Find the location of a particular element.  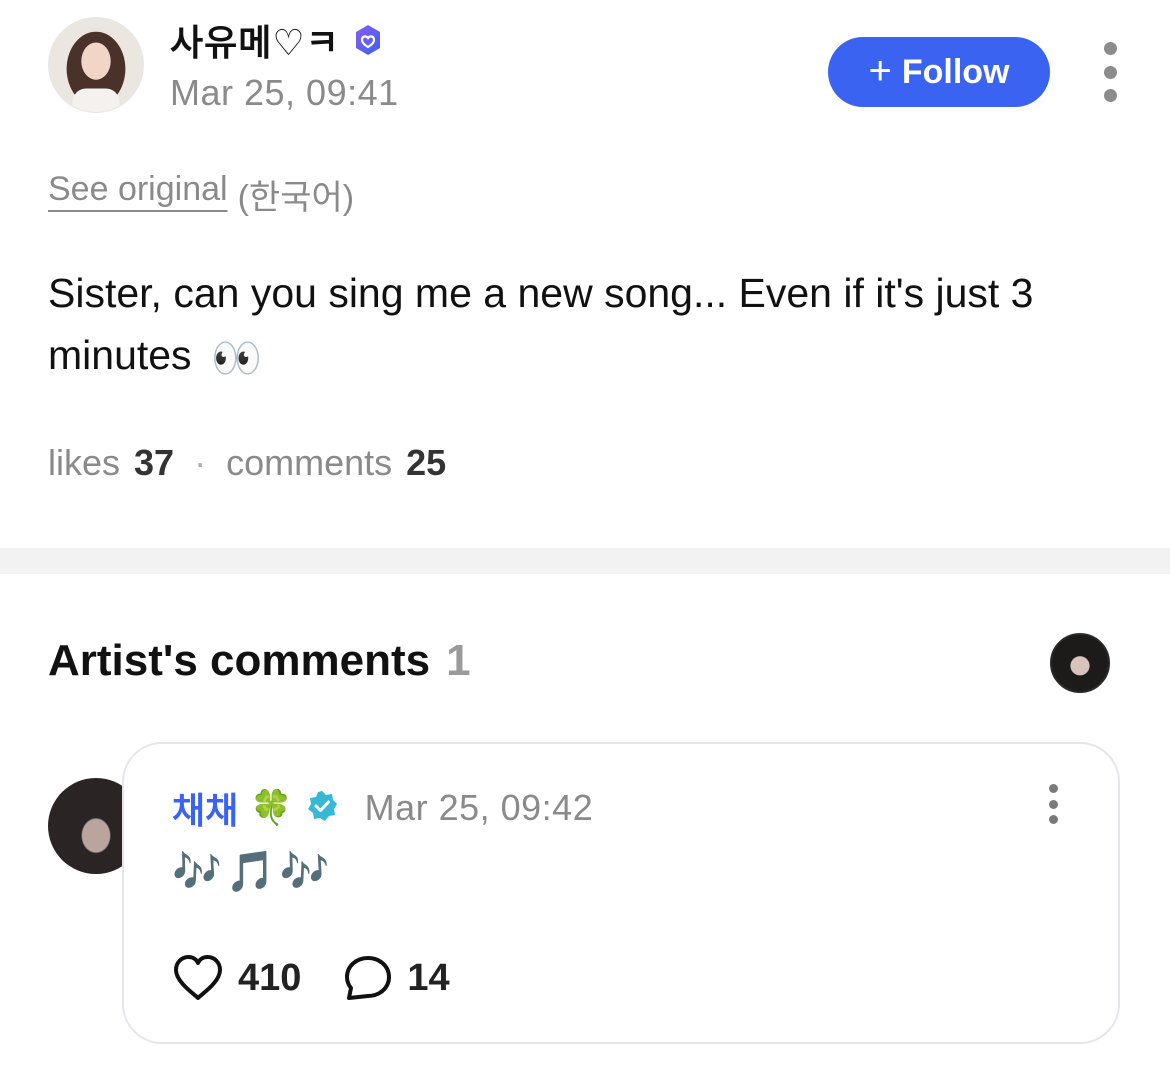

eyes-emoji: 👀 is located at coordinates (236, 358).